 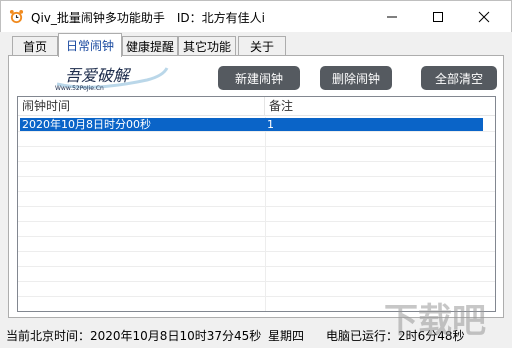 I want to click on tab-daily-alarm: 日常闹钟, so click(x=90, y=45).